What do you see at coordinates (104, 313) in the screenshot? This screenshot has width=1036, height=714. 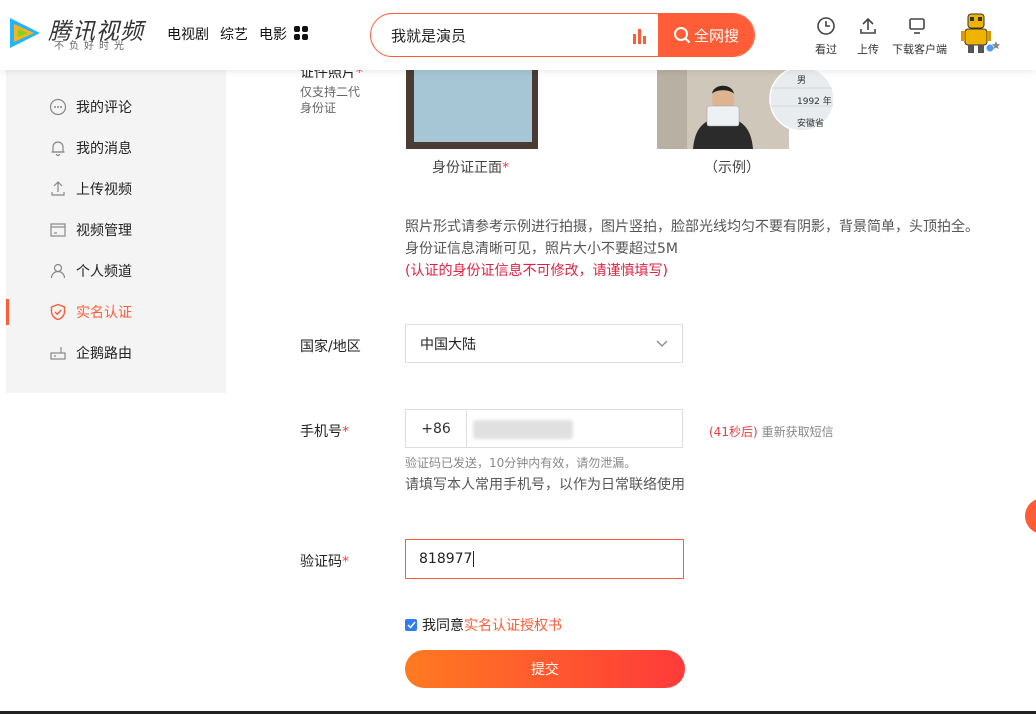 I see `sidebar-item-label: 实名认证` at bounding box center [104, 313].